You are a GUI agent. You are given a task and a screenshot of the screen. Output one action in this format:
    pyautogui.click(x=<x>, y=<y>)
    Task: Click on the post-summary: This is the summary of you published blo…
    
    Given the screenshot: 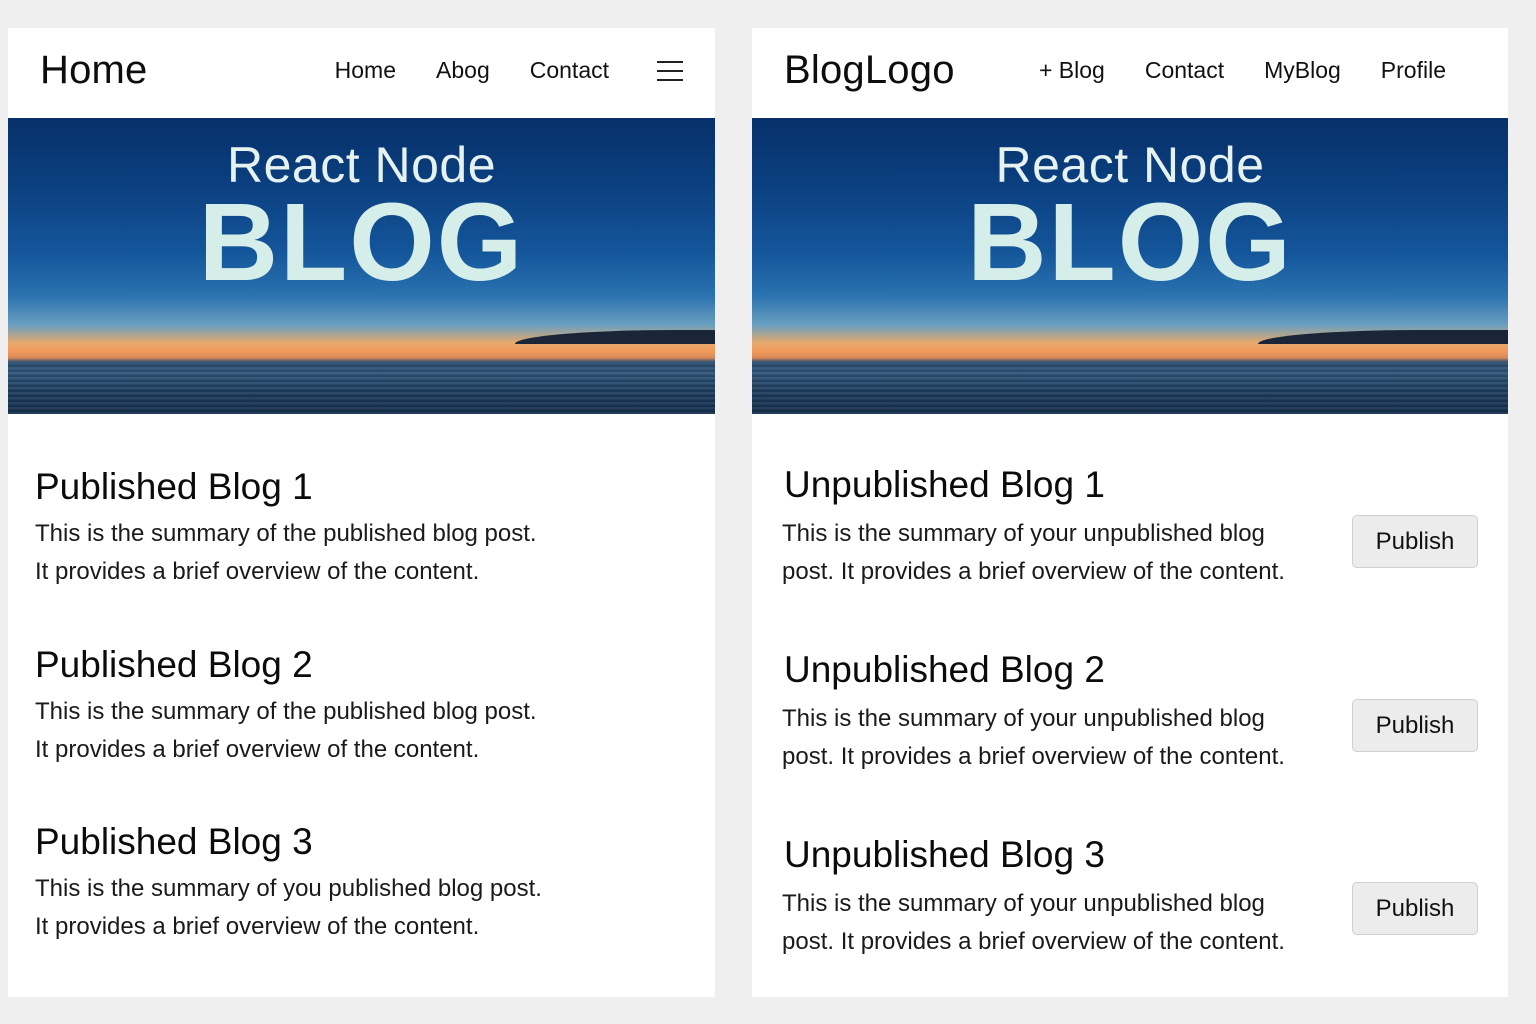 What is the action you would take?
    pyautogui.click(x=325, y=908)
    